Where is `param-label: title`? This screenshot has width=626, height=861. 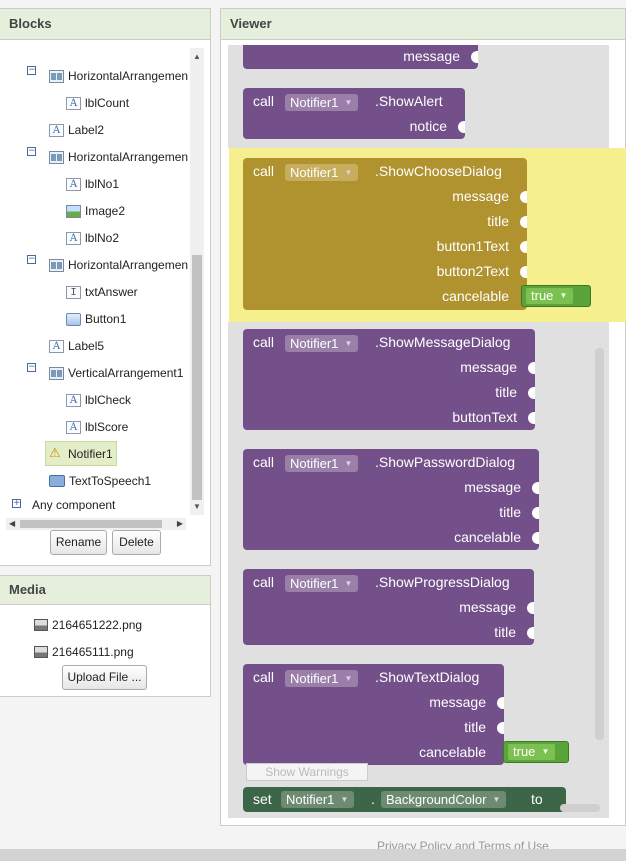 param-label: title is located at coordinates (475, 727).